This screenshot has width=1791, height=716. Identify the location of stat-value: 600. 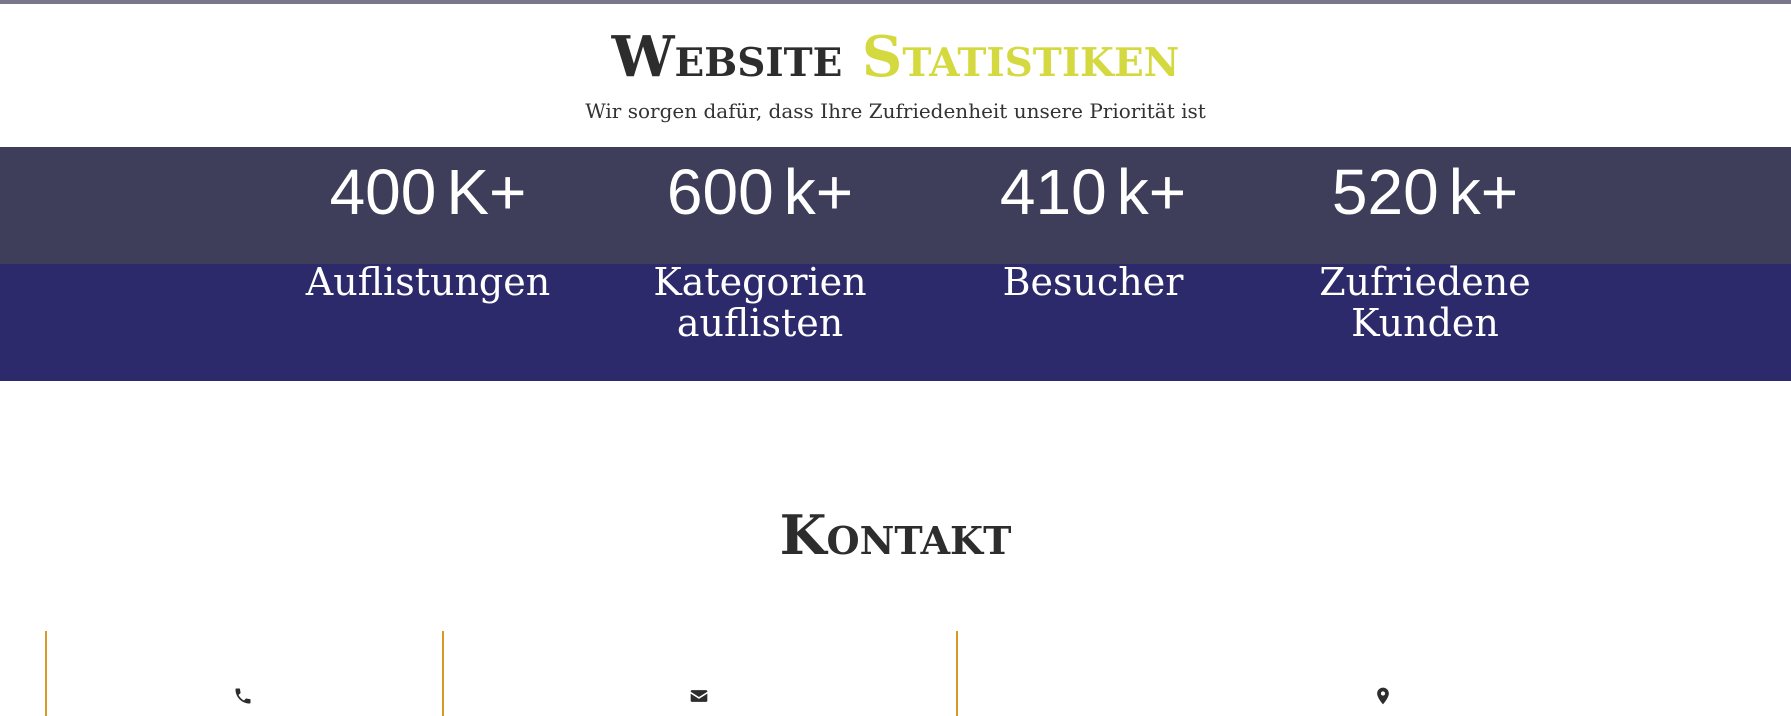
(720, 192).